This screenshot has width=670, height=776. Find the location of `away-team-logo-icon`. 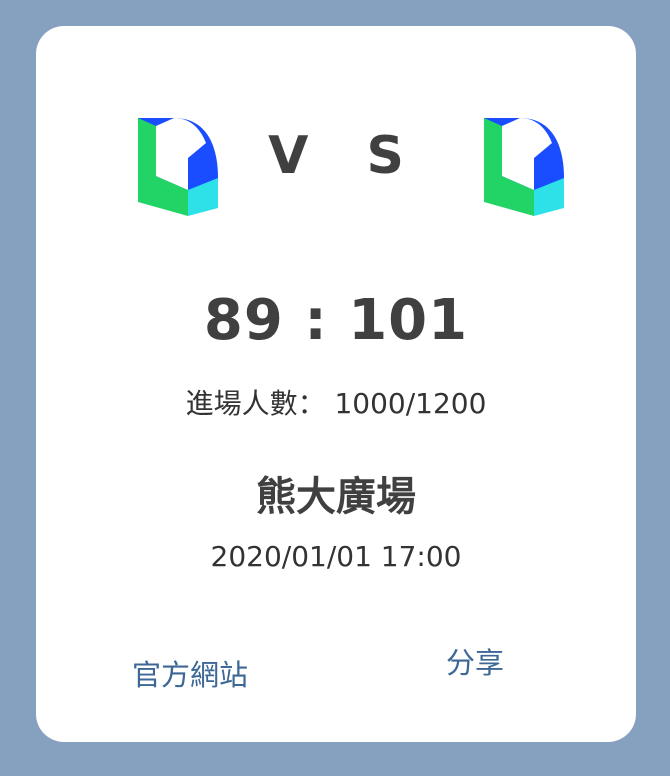

away-team-logo-icon is located at coordinates (524, 167).